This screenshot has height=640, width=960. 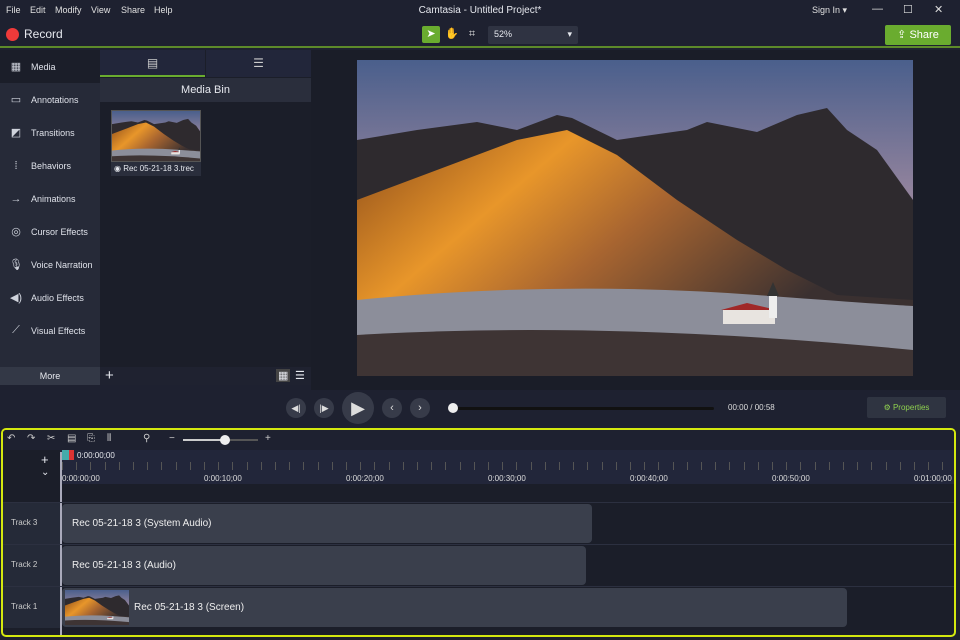 I want to click on playhead-marker, so click(x=71, y=455).